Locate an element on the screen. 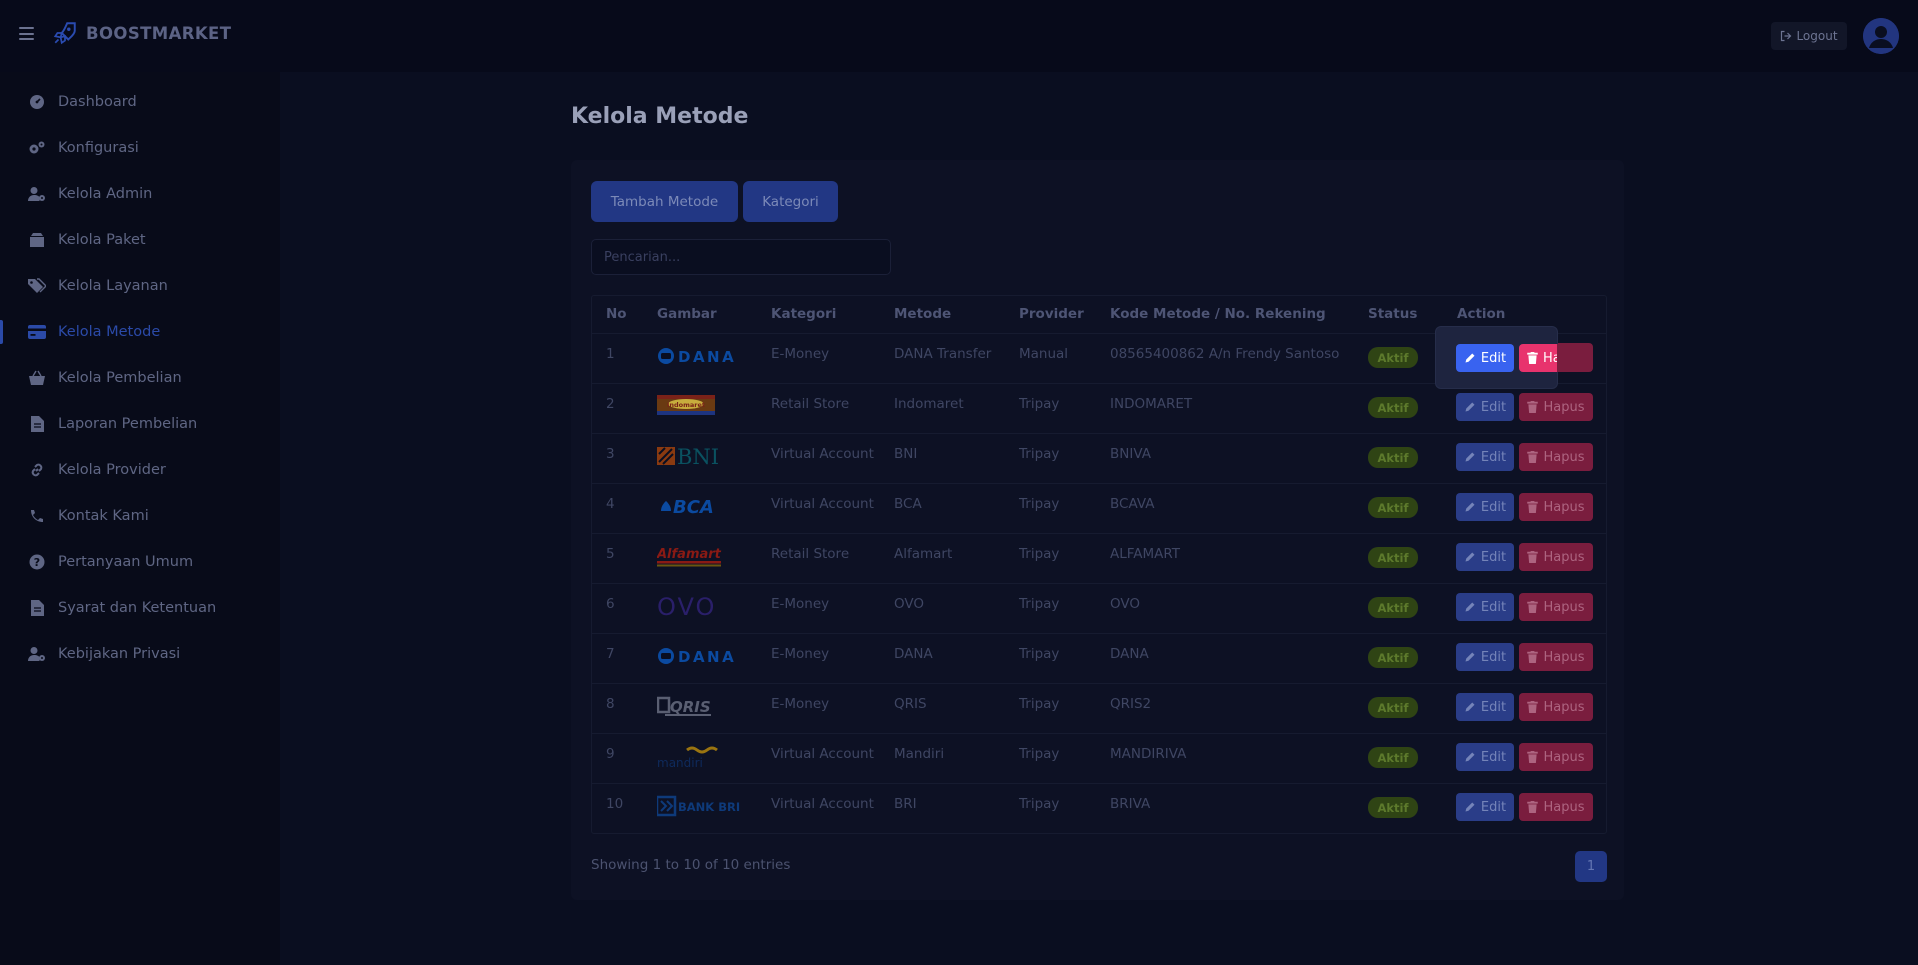 This screenshot has height=965, width=1918. mandiri-logo: mandiri is located at coordinates (687, 758).